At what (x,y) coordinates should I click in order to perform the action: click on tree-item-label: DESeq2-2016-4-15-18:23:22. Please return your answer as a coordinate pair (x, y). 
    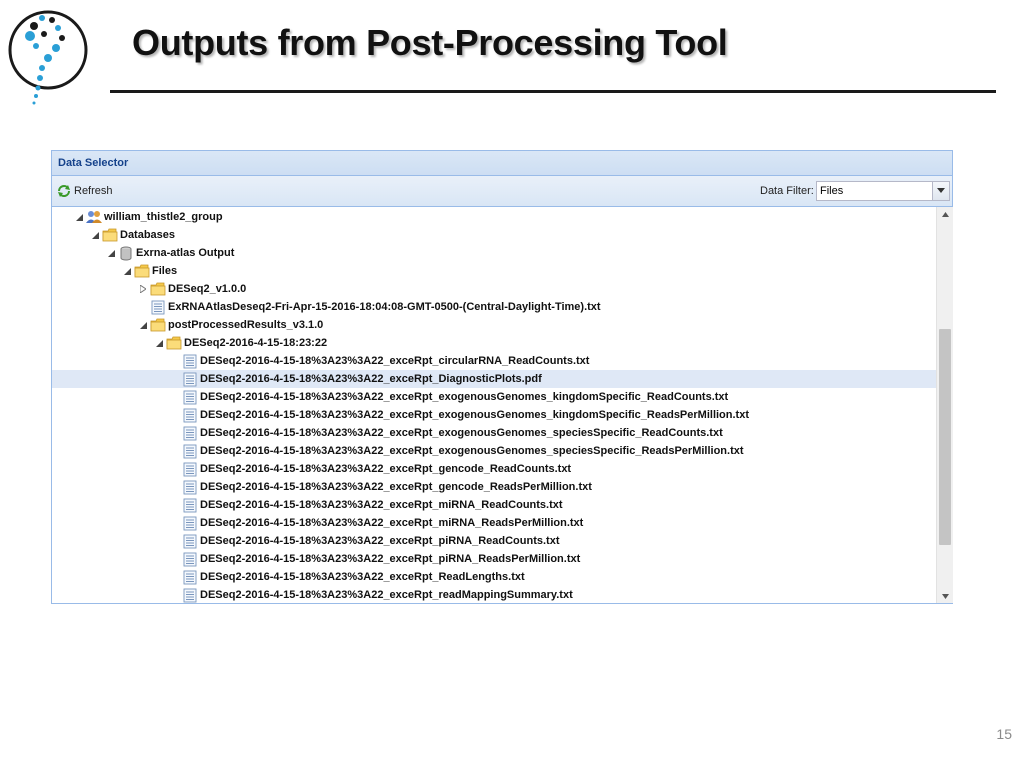
    Looking at the image, I should click on (256, 343).